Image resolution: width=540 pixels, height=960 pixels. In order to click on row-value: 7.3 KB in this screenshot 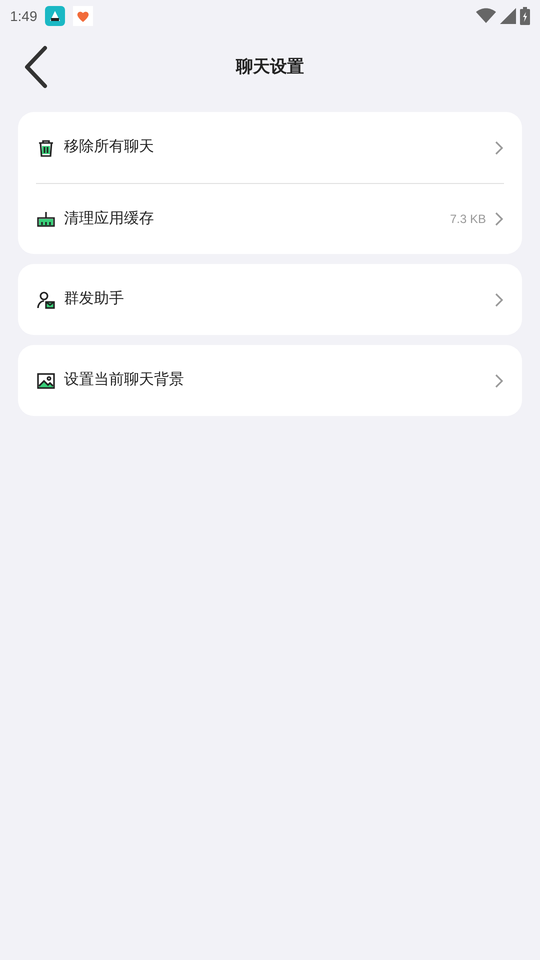, I will do `click(468, 219)`.